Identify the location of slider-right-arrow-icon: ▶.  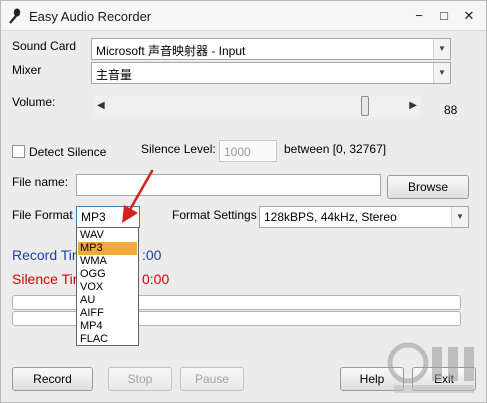
(413, 105).